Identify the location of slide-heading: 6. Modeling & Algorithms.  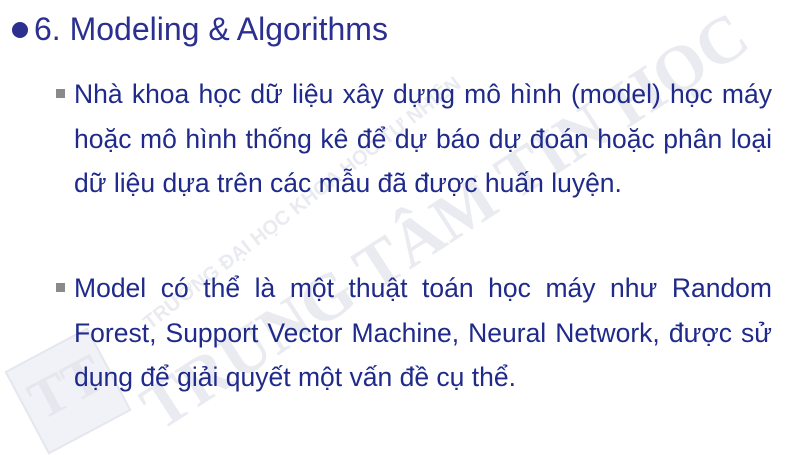
(198, 29).